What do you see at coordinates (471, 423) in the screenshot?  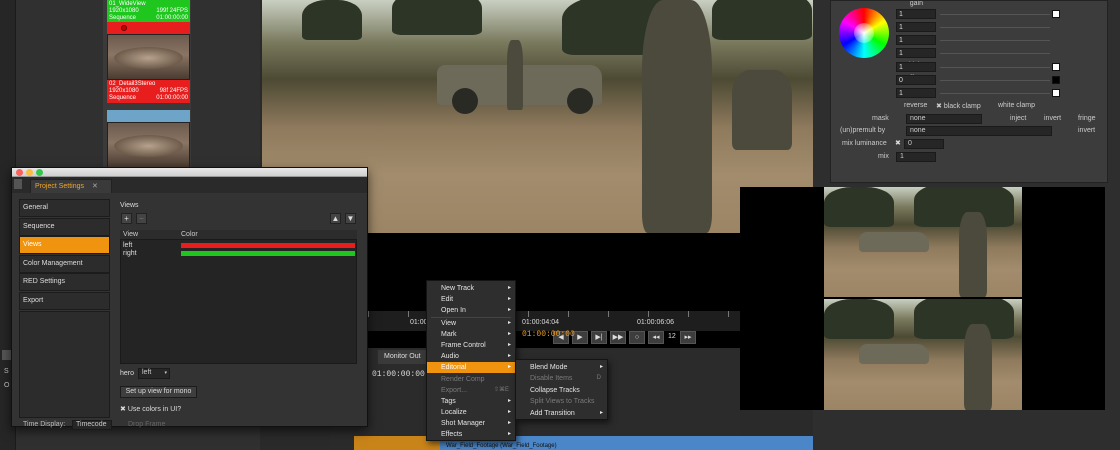 I see `menu-item-shot-manager: Shot Manager ▸` at bounding box center [471, 423].